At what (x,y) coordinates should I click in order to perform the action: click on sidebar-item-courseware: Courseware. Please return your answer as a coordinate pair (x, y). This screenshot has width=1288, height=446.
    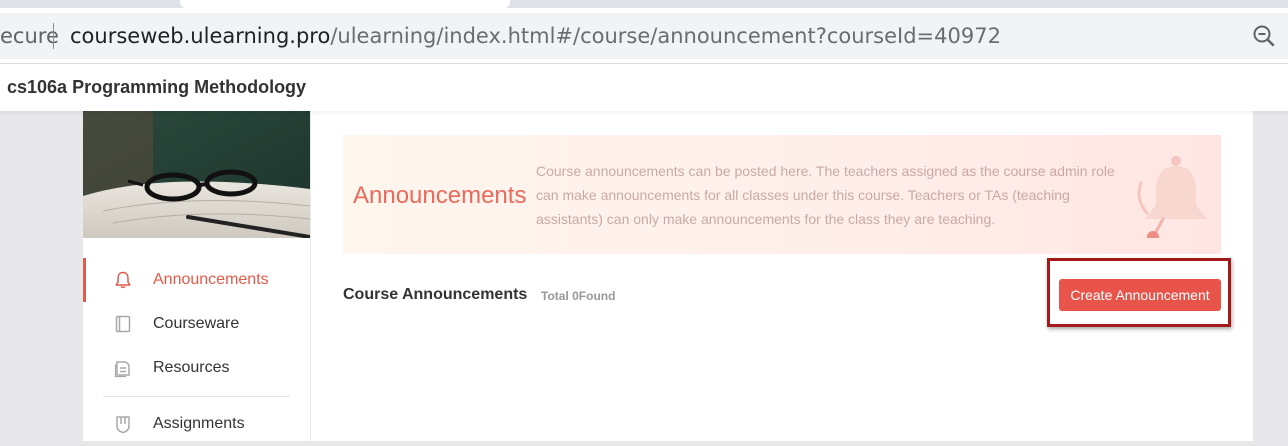
    Looking at the image, I should click on (196, 324).